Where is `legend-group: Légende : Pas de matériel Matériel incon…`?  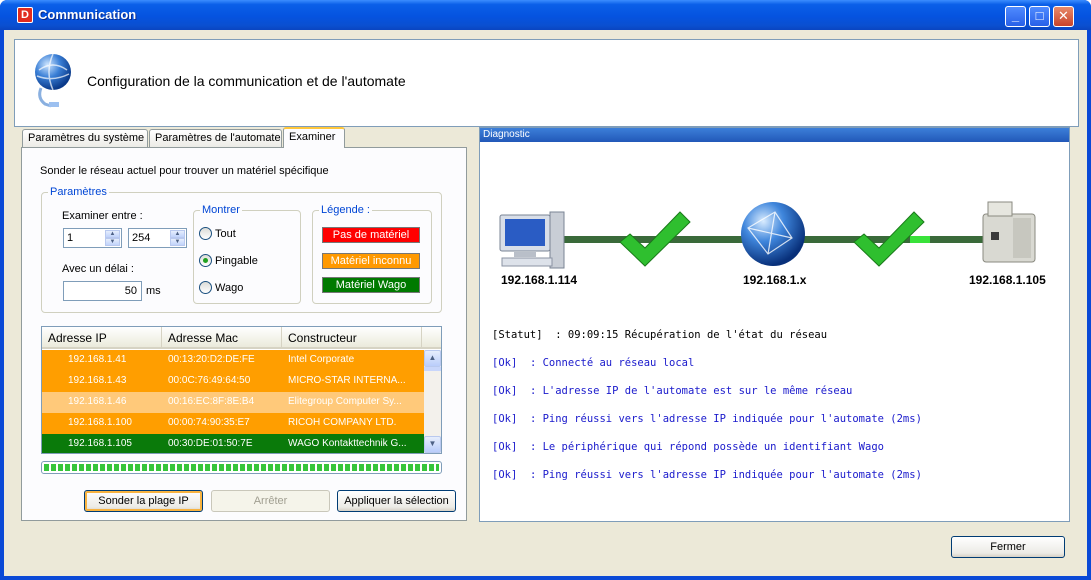 legend-group: Légende : Pas de matériel Matériel incon… is located at coordinates (372, 254).